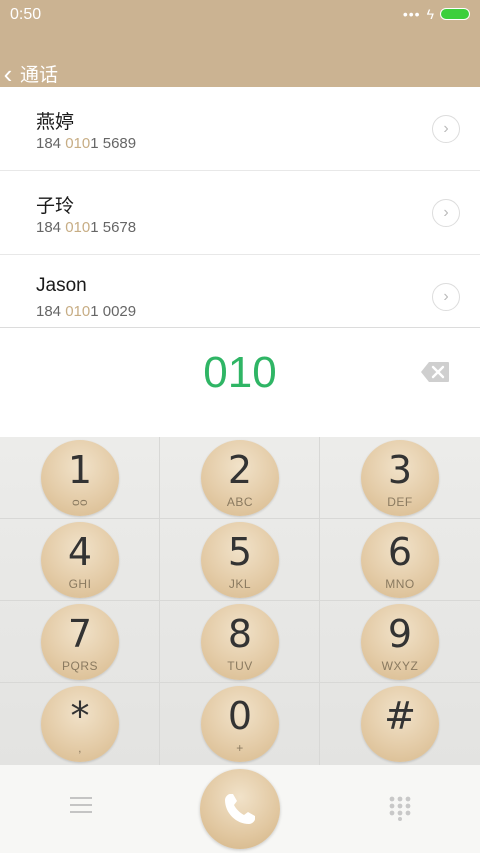 This screenshot has height=853, width=480. I want to click on charging-icon: ϟ, so click(430, 14).